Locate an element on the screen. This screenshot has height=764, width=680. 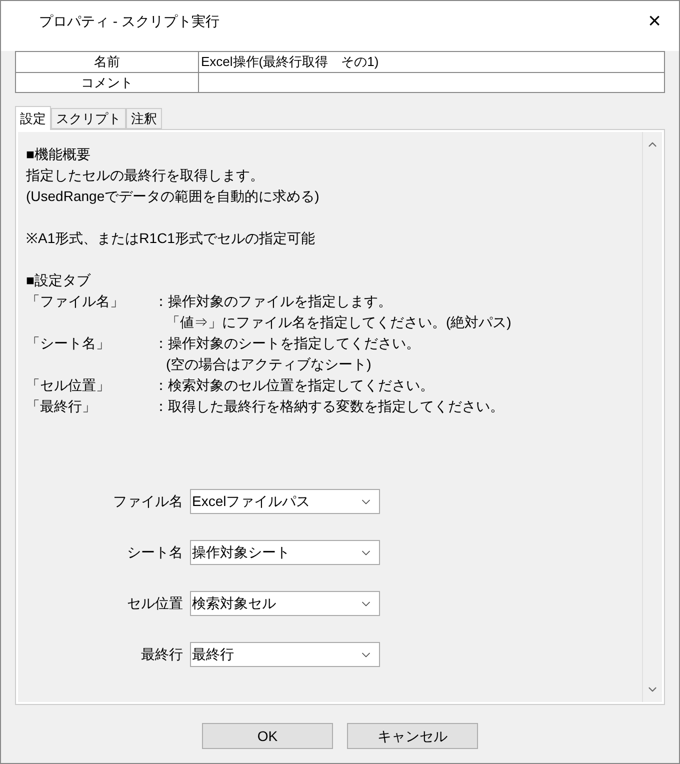
property-value: Excel操作(最終行取得 その1) is located at coordinates (290, 62).